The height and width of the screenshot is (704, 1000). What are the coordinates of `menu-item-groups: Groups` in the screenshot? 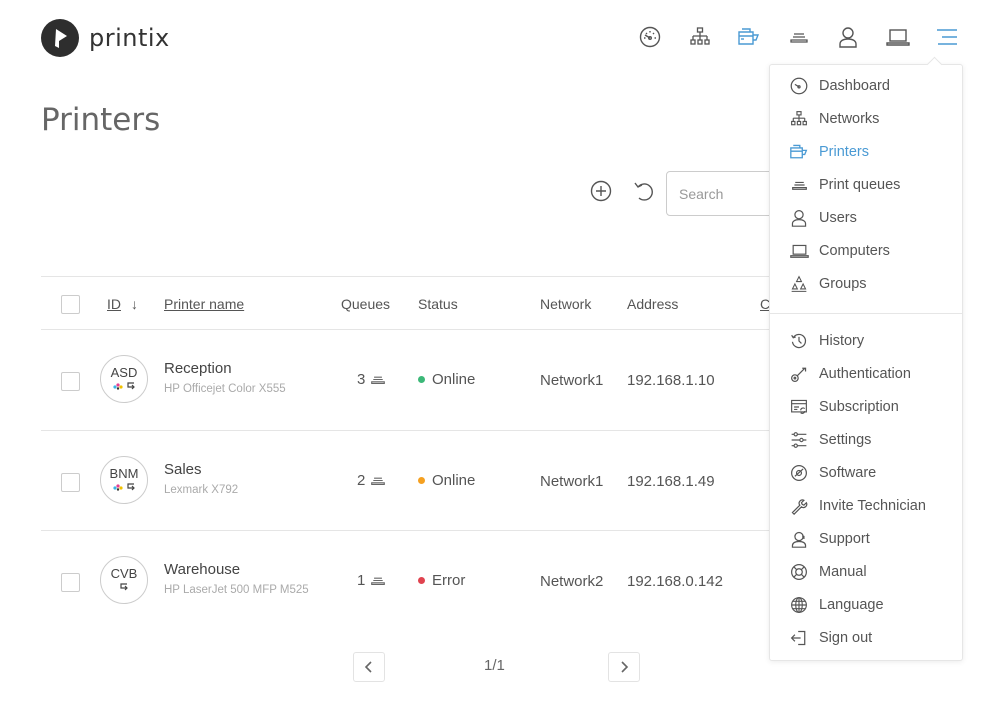 It's located at (874, 284).